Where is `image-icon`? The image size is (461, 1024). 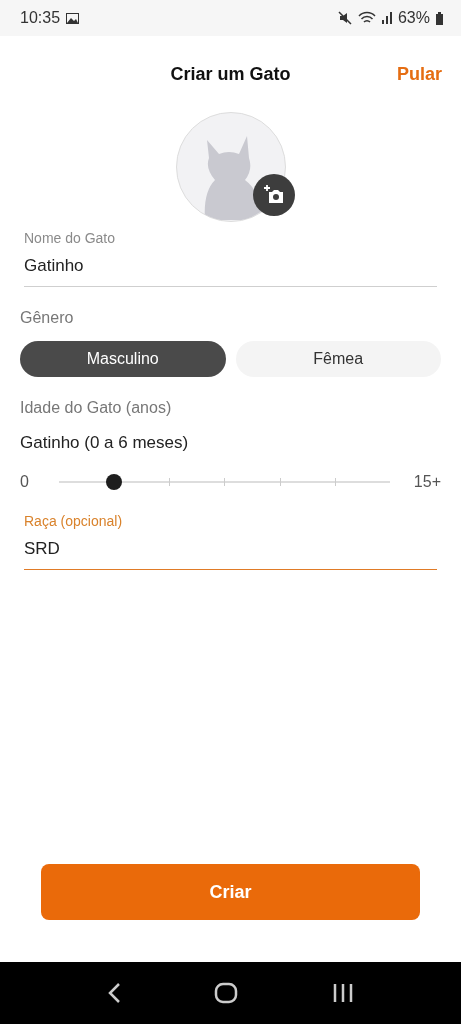
image-icon is located at coordinates (73, 18).